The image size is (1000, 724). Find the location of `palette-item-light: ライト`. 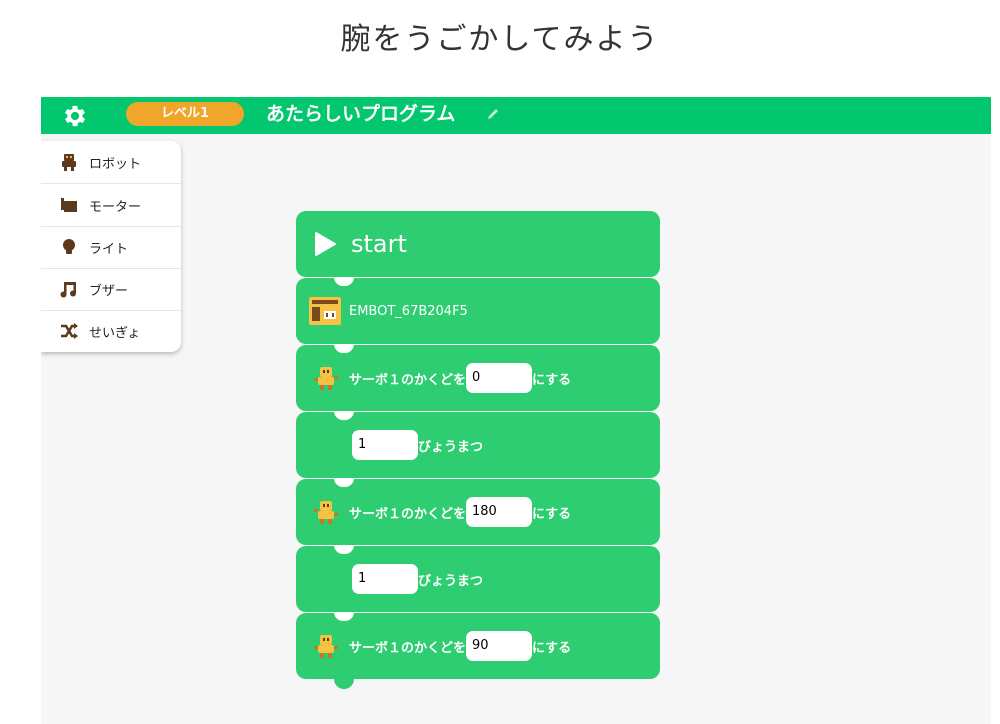

palette-item-light: ライト is located at coordinates (111, 247).